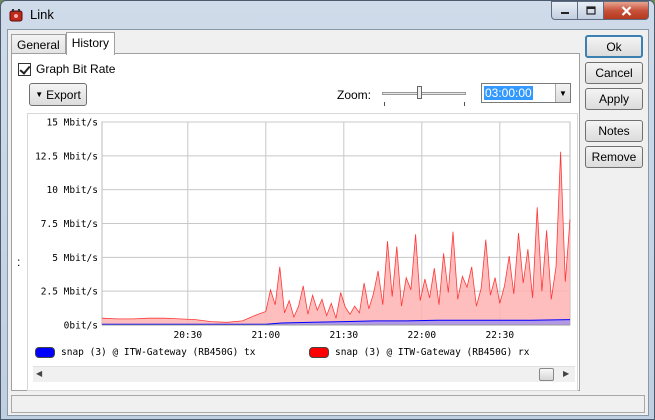 Image resolution: width=655 pixels, height=420 pixels. What do you see at coordinates (16, 15) in the screenshot?
I see `router-icon` at bounding box center [16, 15].